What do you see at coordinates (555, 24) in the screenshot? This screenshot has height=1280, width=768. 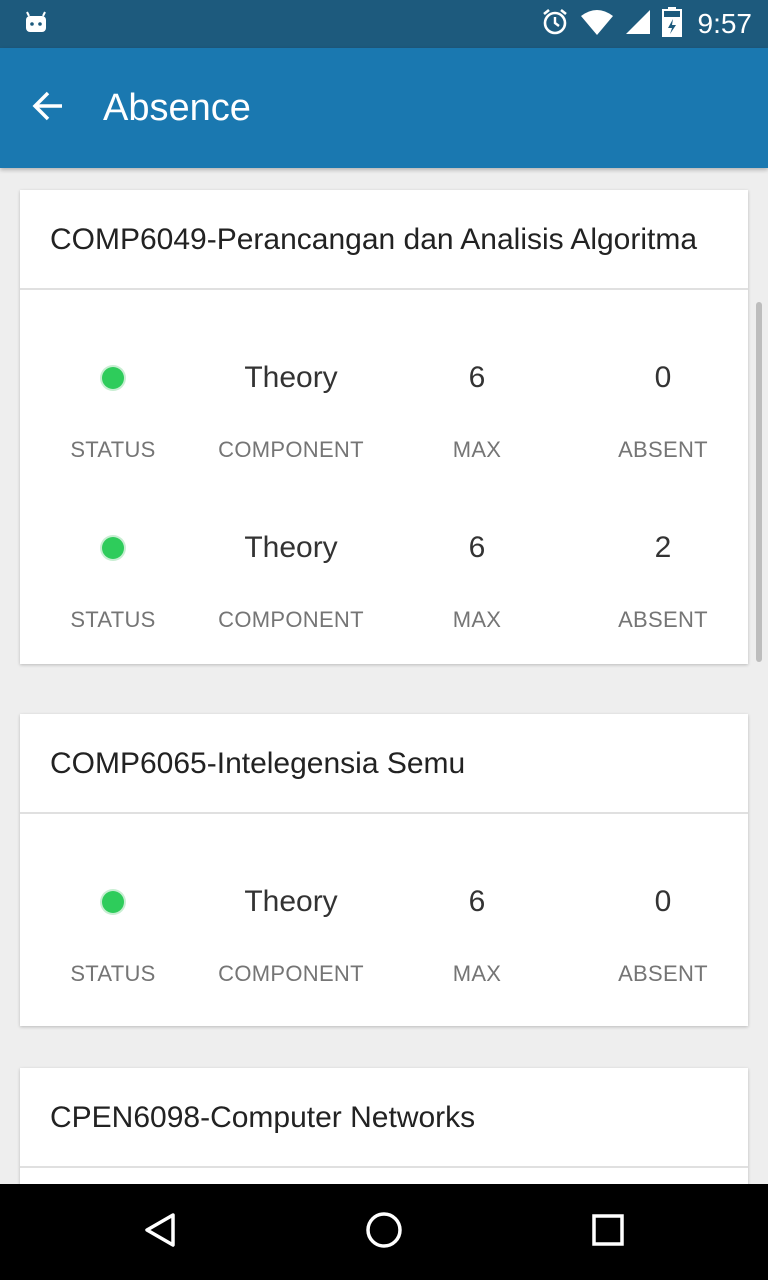 I see `alarm-icon` at bounding box center [555, 24].